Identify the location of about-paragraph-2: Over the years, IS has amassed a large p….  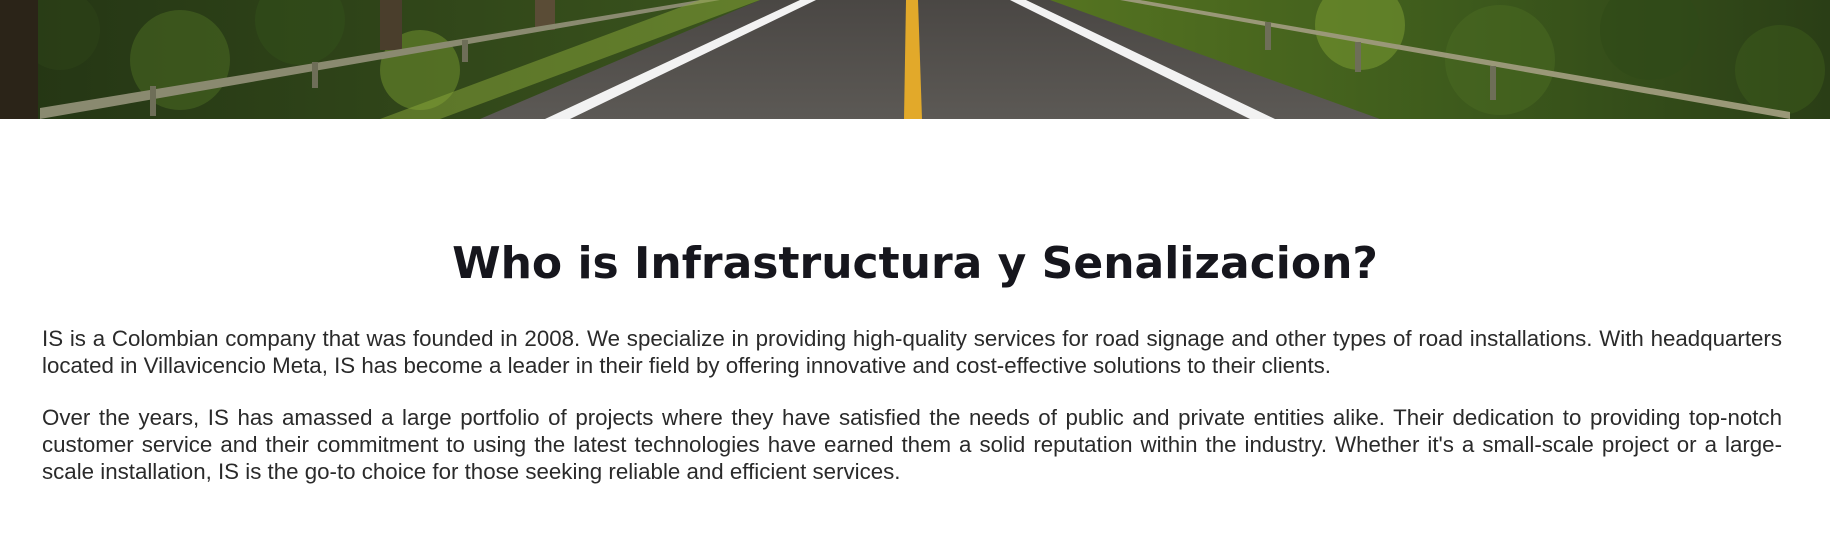
(912, 444).